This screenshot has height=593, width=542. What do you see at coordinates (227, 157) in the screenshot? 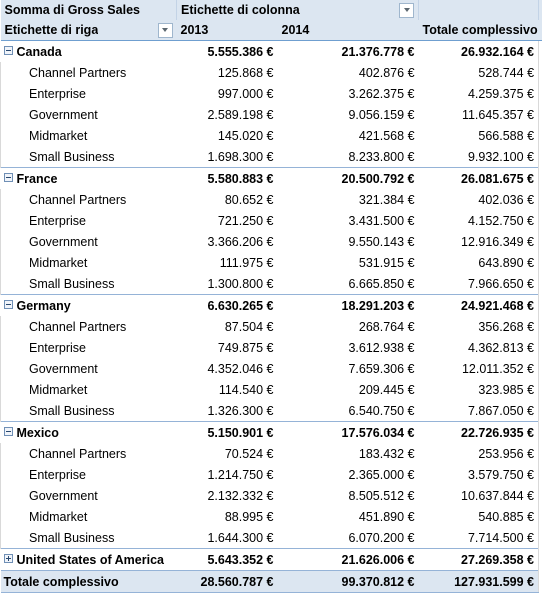
I see `segment-value-2013: 1.698.300 €` at bounding box center [227, 157].